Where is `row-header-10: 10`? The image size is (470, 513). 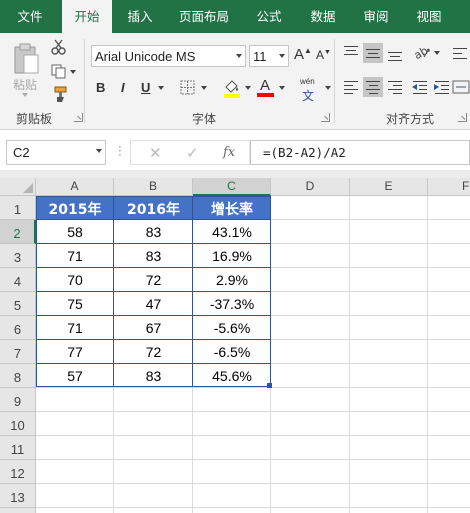
row-header-10: 10 is located at coordinates (18, 424).